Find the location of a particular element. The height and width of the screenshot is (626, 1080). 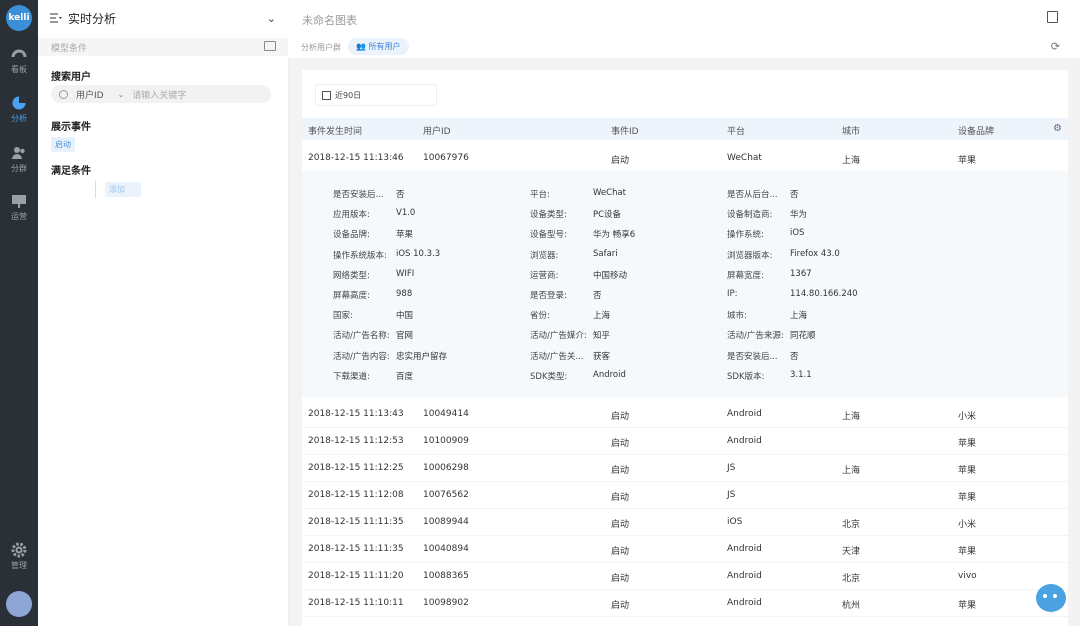

detail-value: 知乎 is located at coordinates (602, 336).